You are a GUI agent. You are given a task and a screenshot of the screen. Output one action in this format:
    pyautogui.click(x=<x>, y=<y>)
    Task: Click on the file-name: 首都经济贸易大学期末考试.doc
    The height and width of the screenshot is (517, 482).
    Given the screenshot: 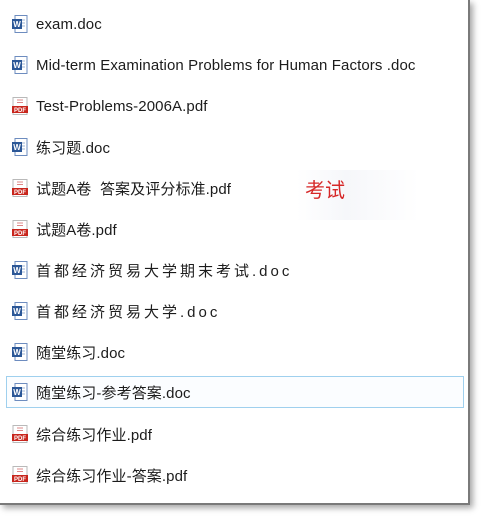 What is the action you would take?
    pyautogui.click(x=164, y=271)
    